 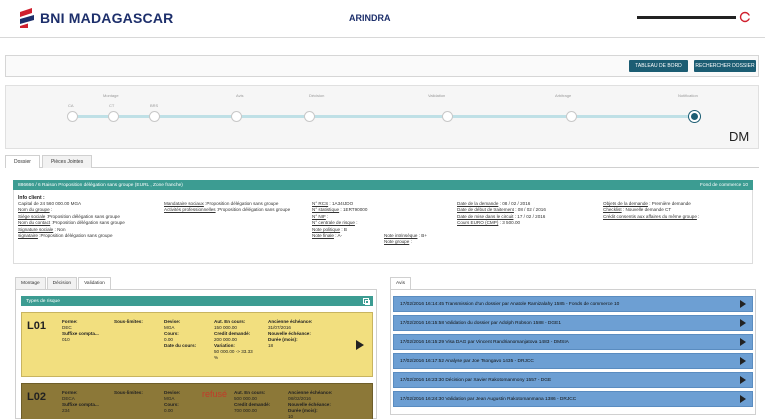 I want to click on detail-key: Signature sociale, so click(x=35, y=229).